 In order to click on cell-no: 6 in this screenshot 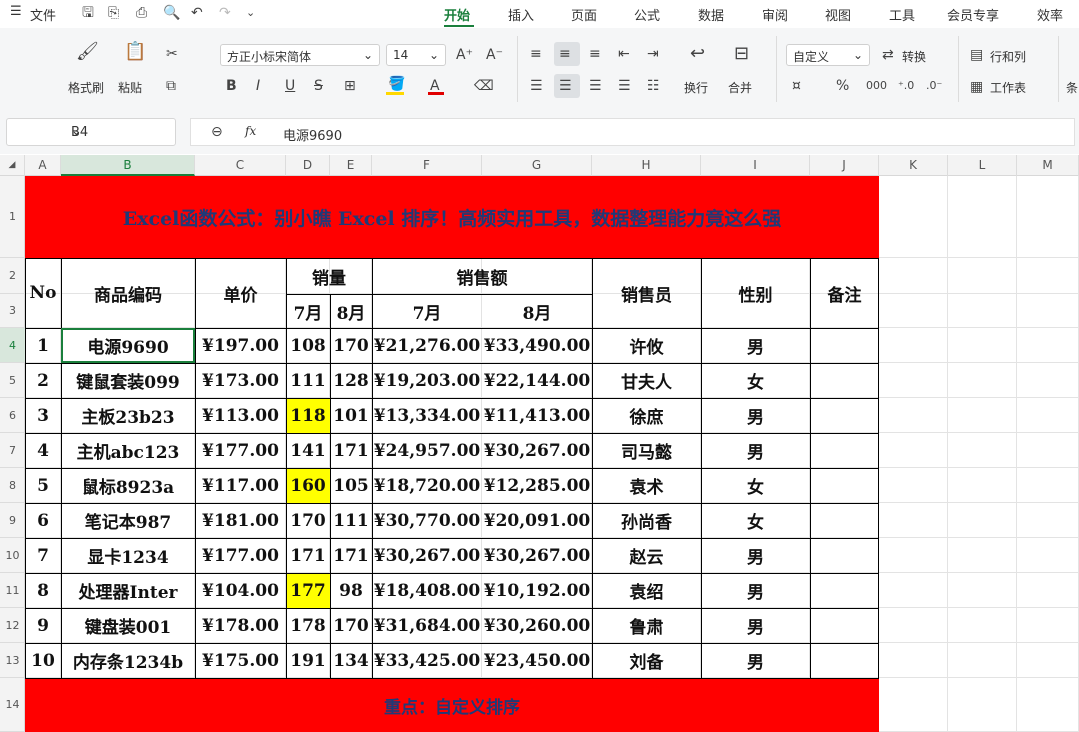, I will do `click(43, 520)`.